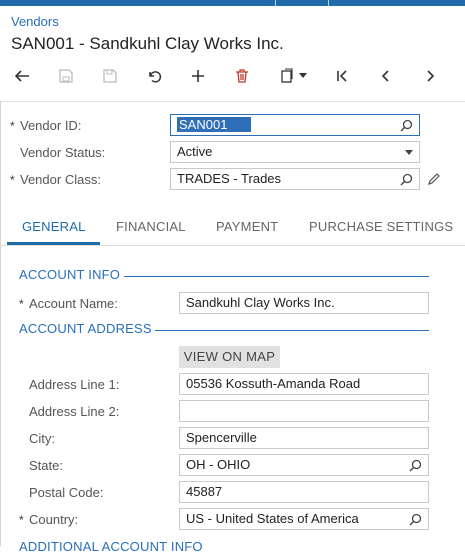 This screenshot has width=465, height=554. I want to click on back-icon, so click(21, 76).